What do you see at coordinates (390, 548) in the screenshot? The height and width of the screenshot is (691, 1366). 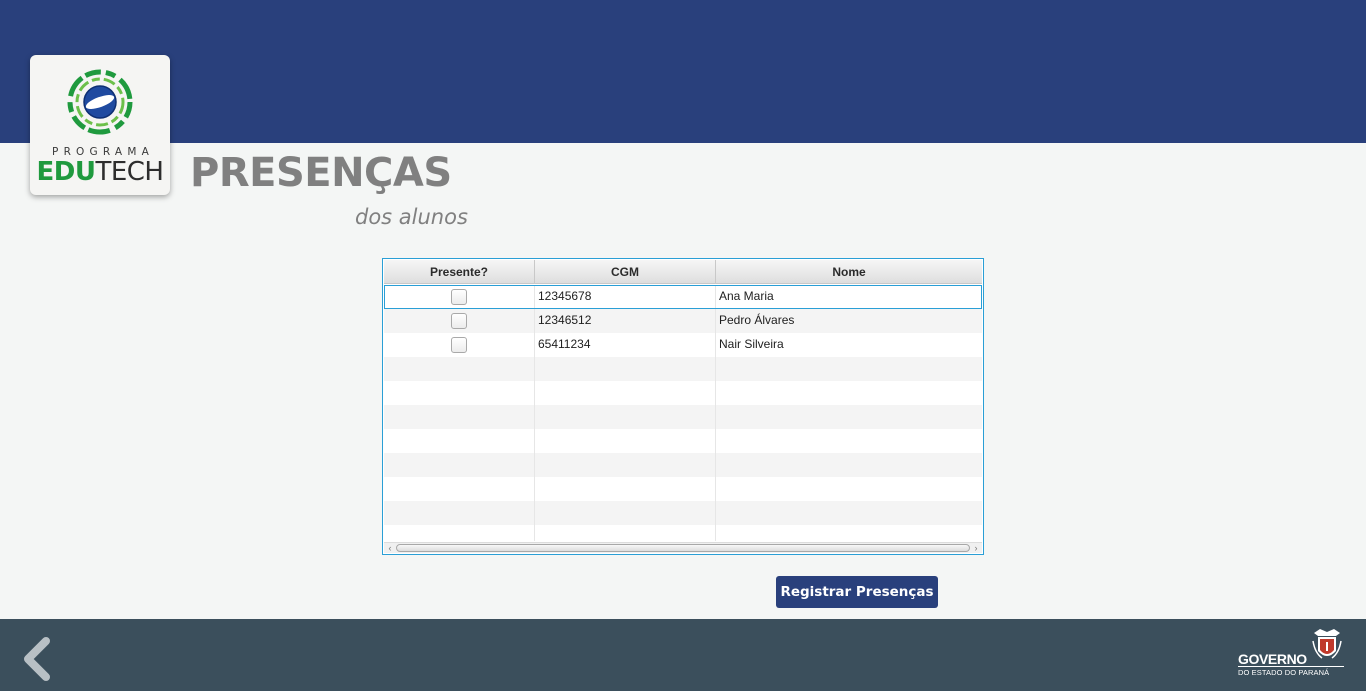 I see `scroll-left-icon: ‹` at bounding box center [390, 548].